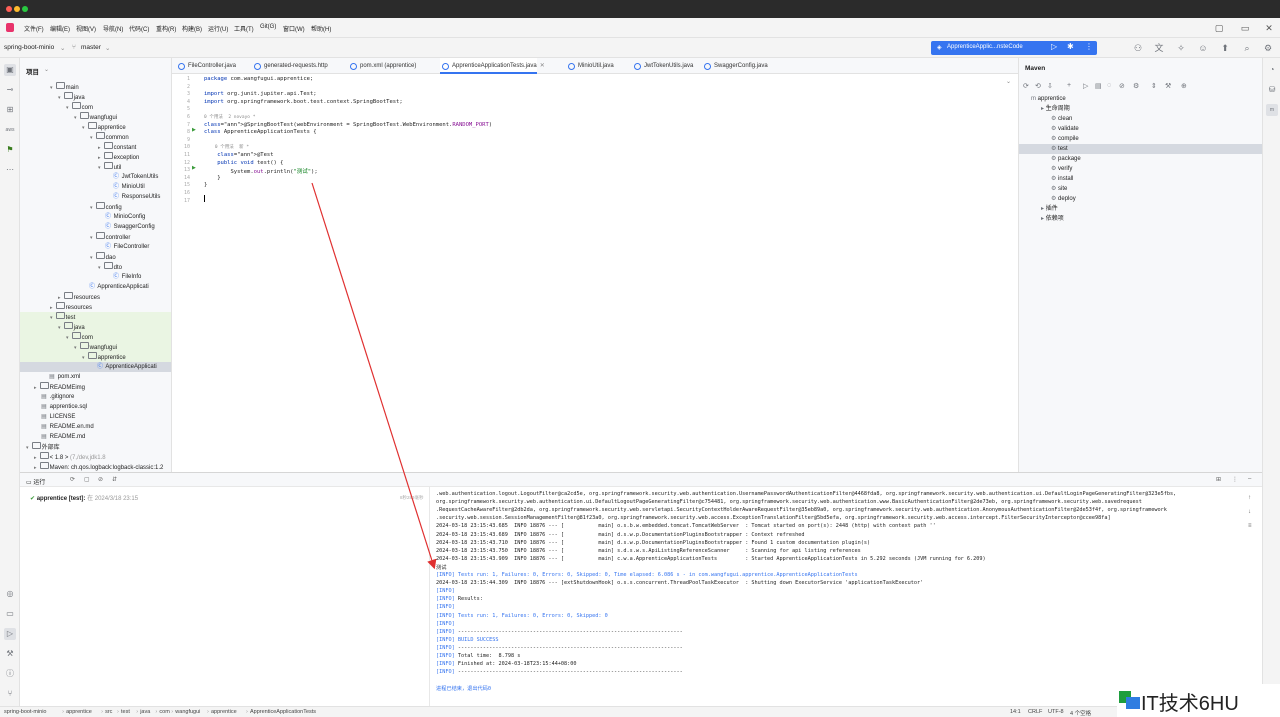 Image resolution: width=1280 pixels, height=717 pixels. I want to click on maven-item: ⚙ package, so click(1141, 159).